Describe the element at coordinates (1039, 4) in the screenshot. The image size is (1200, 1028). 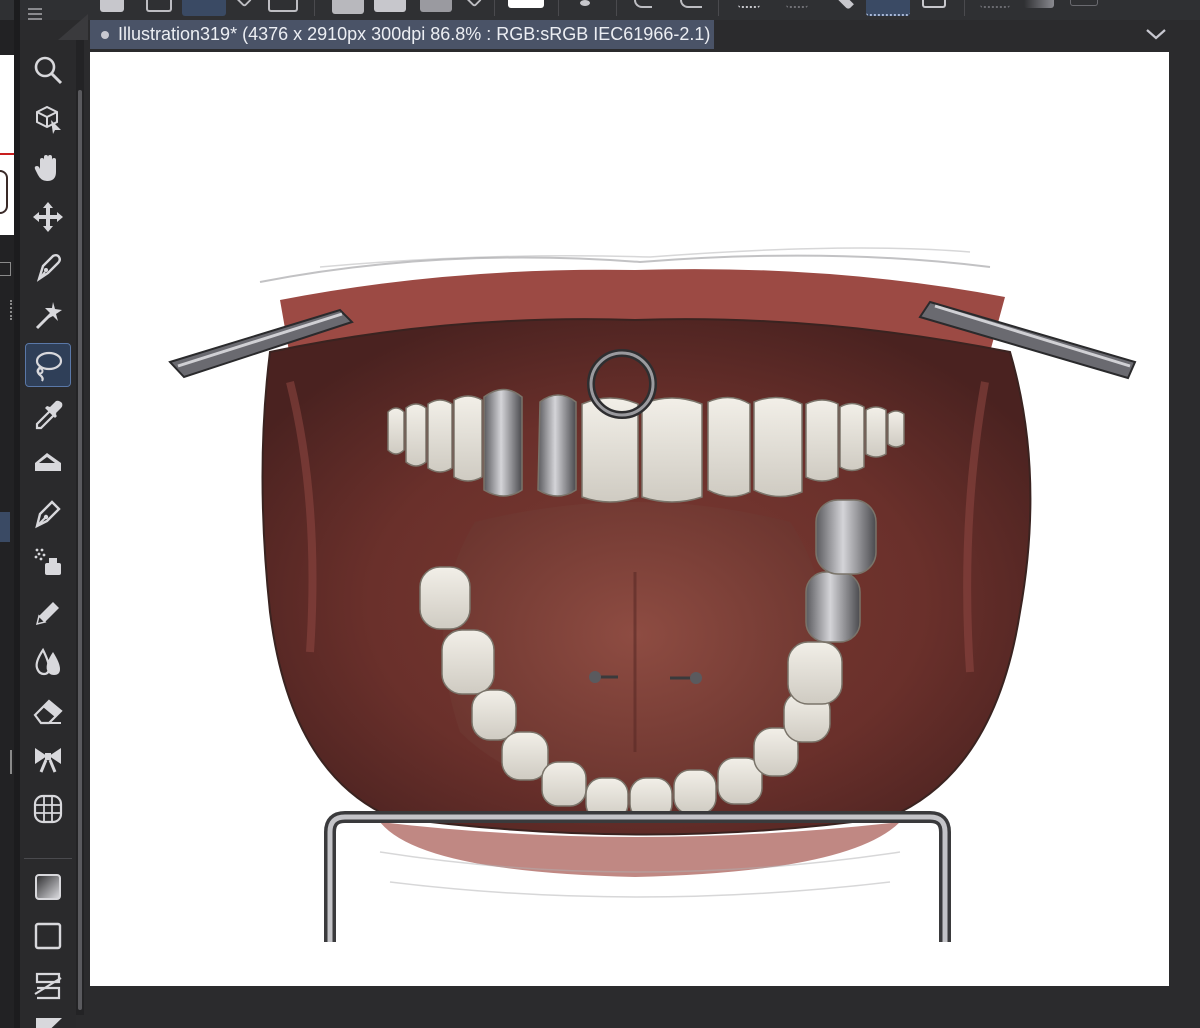
I see `shade-icon` at that location.